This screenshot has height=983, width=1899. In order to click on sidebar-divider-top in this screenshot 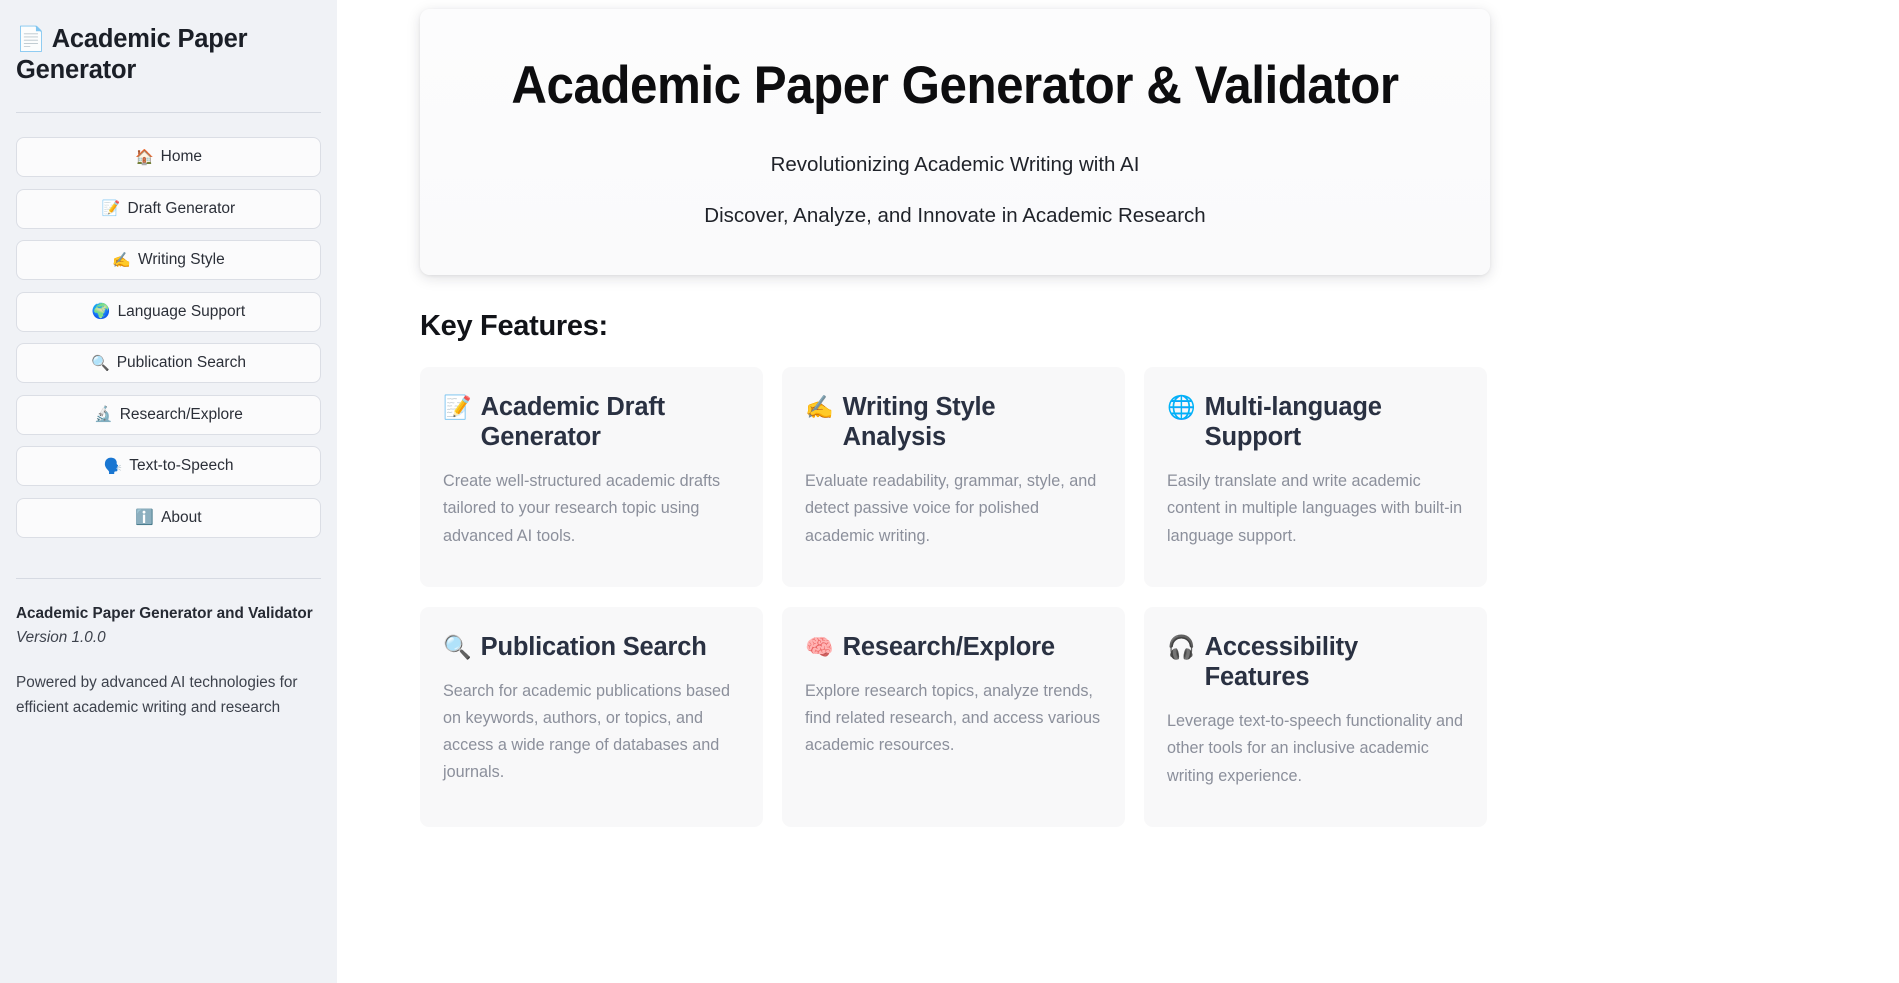, I will do `click(168, 113)`.